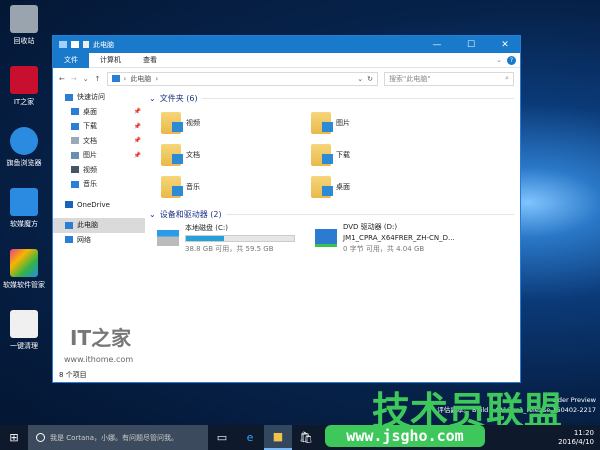 The height and width of the screenshot is (450, 600). Describe the element at coordinates (405, 436) in the screenshot. I see `jsgho-url-watermark: www.jsgho.com` at that location.